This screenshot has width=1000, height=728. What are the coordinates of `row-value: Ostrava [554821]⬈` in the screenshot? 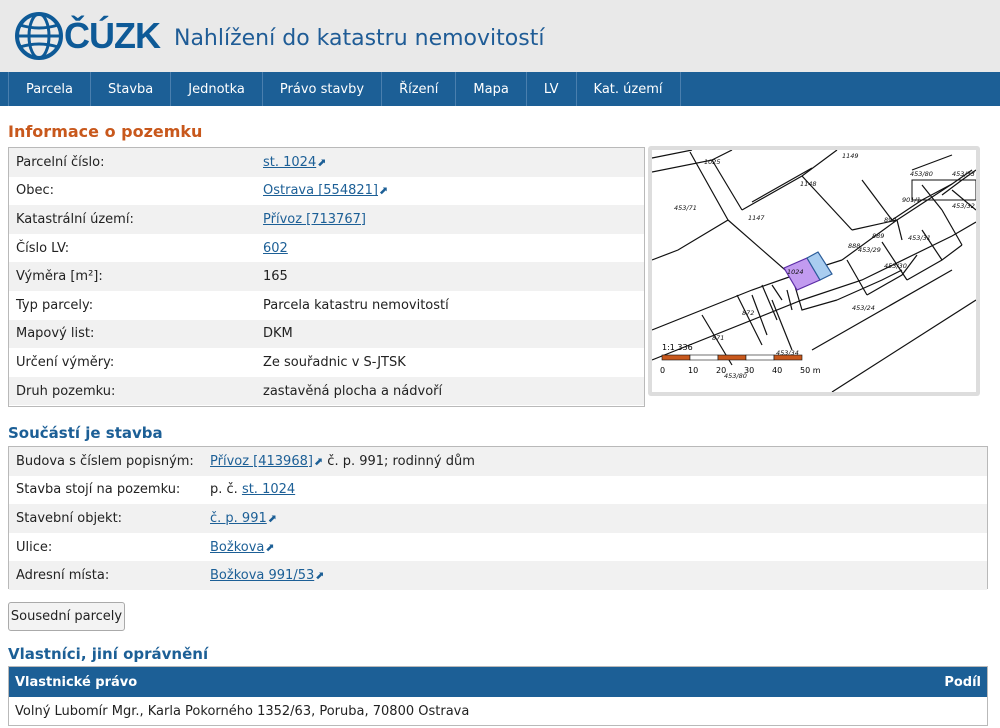 It's located at (325, 190).